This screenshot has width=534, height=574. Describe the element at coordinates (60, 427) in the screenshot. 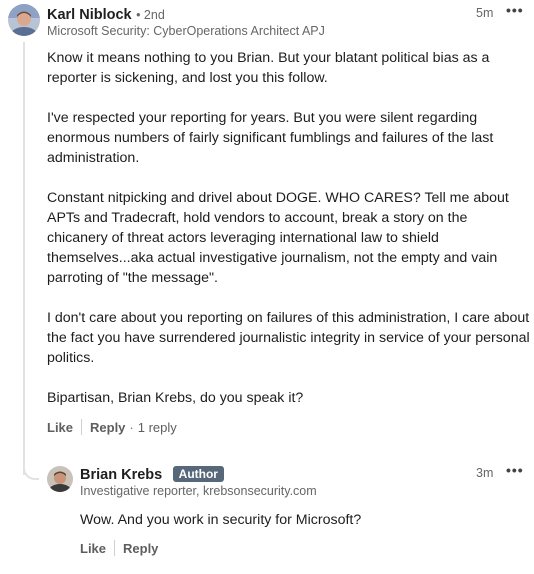

I see `like-button: Like` at that location.